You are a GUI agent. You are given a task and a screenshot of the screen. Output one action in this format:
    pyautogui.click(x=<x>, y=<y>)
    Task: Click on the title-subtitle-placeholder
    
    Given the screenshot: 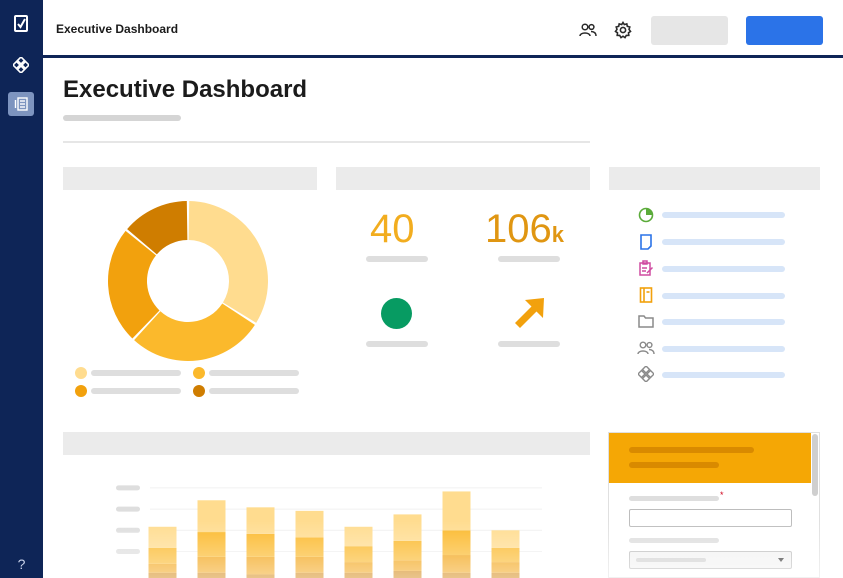 What is the action you would take?
    pyautogui.click(x=122, y=118)
    